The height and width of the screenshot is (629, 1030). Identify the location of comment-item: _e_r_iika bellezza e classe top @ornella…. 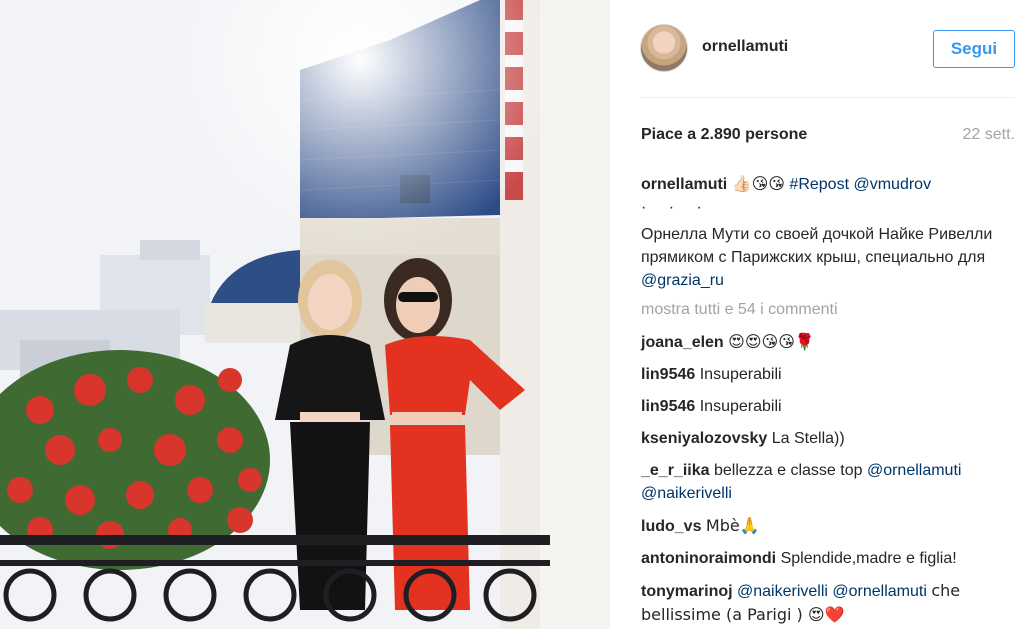
(831, 482).